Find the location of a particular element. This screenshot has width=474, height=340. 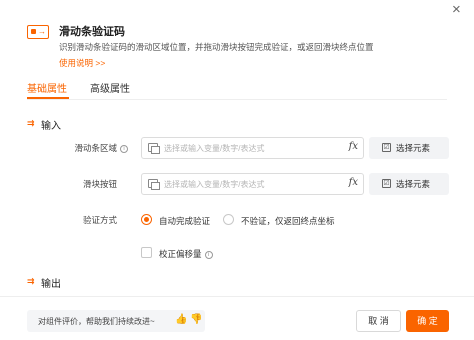

slider-button-placeholder: 选择或输入变量/数字/表达式 is located at coordinates (214, 184).